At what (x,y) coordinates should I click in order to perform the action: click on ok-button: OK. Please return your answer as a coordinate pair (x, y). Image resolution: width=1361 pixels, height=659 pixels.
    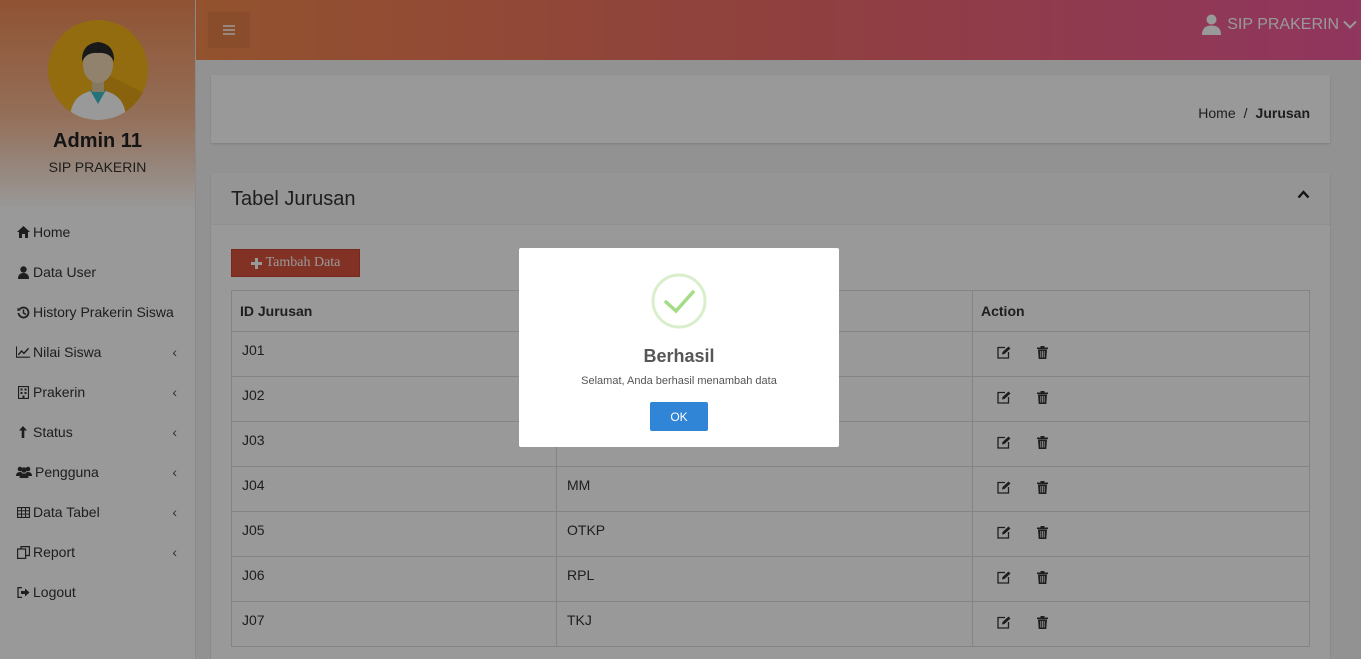
    Looking at the image, I should click on (679, 416).